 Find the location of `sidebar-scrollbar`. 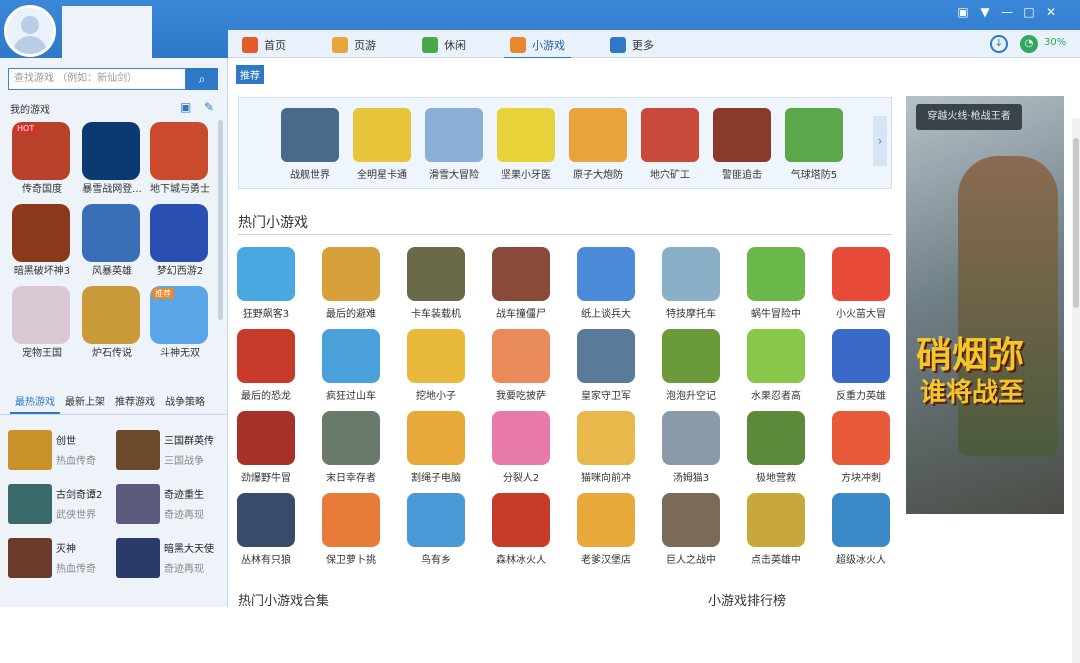

sidebar-scrollbar is located at coordinates (220, 220).